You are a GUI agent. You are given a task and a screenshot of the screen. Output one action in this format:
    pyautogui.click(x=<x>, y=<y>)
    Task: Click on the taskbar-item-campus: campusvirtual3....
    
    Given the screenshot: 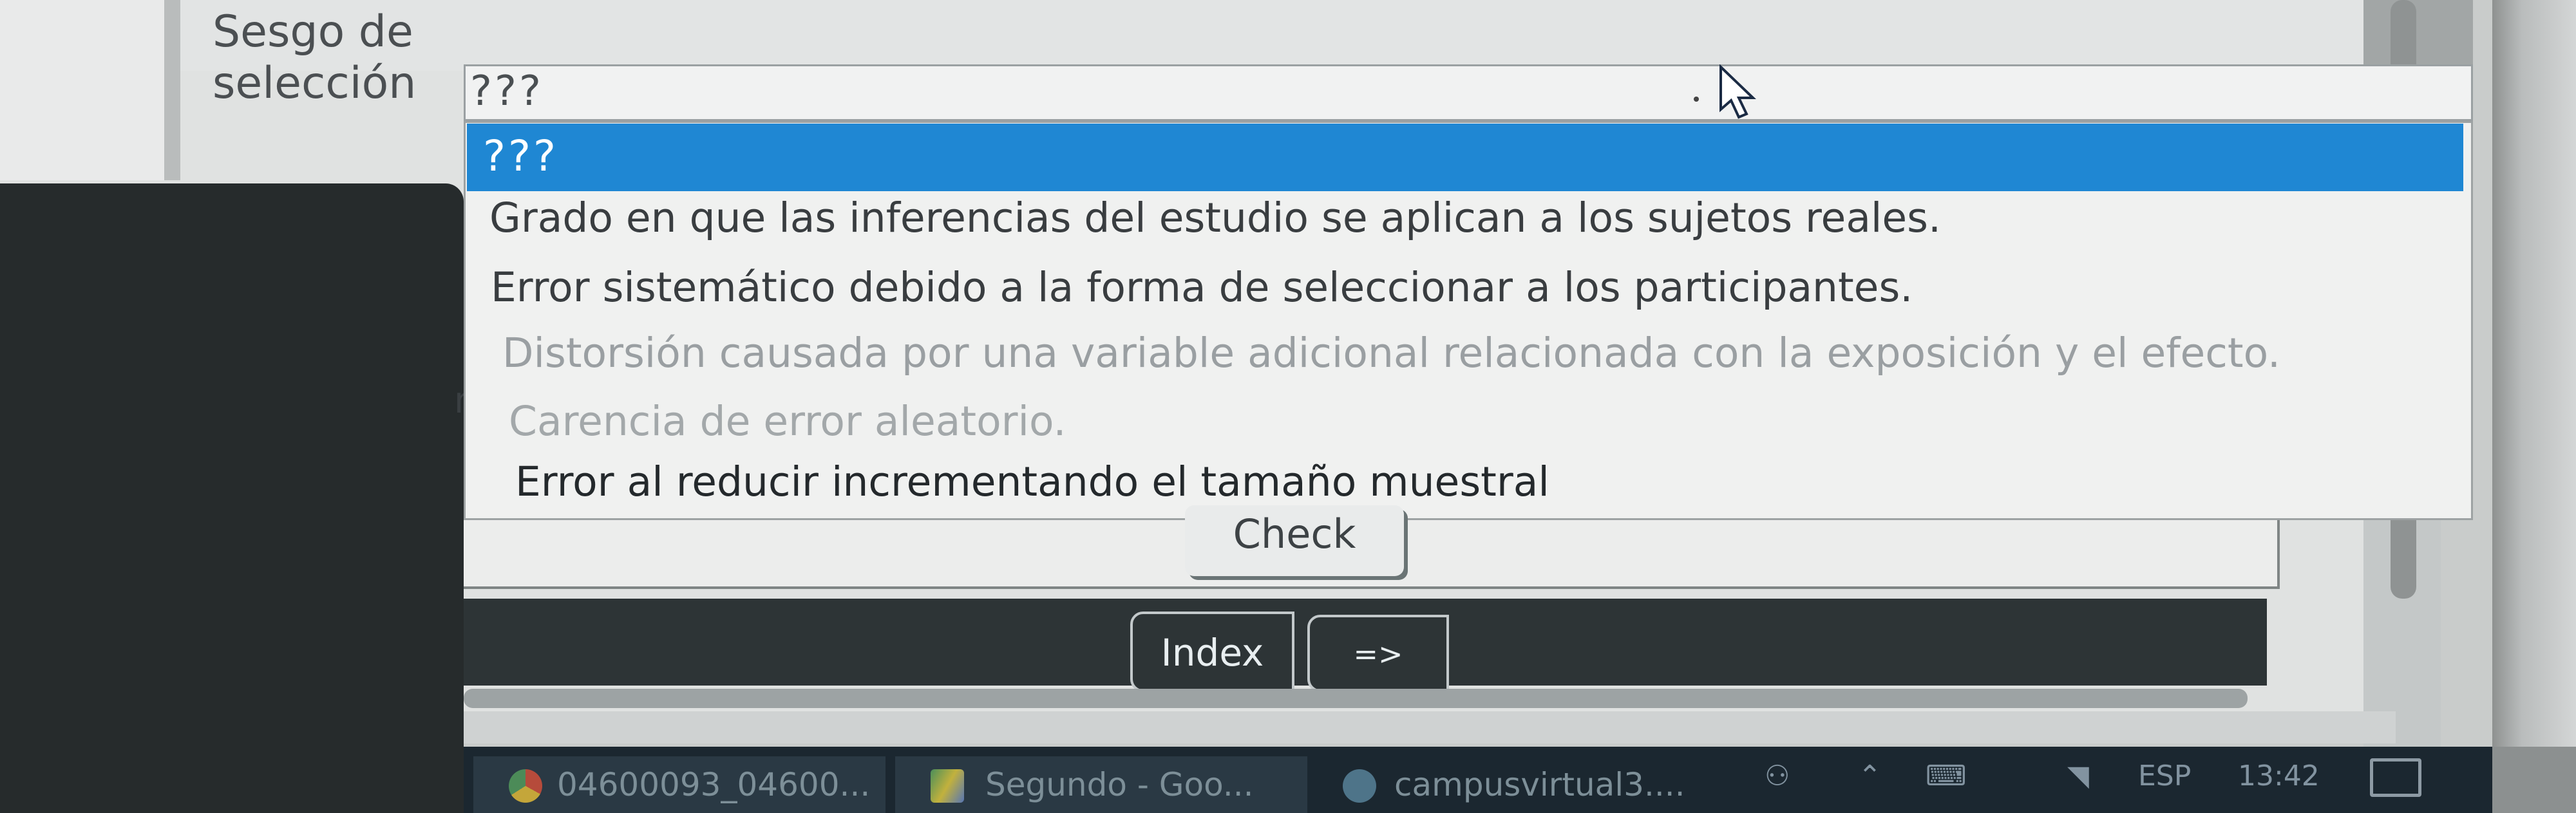 What is the action you would take?
    pyautogui.click(x=1510, y=784)
    